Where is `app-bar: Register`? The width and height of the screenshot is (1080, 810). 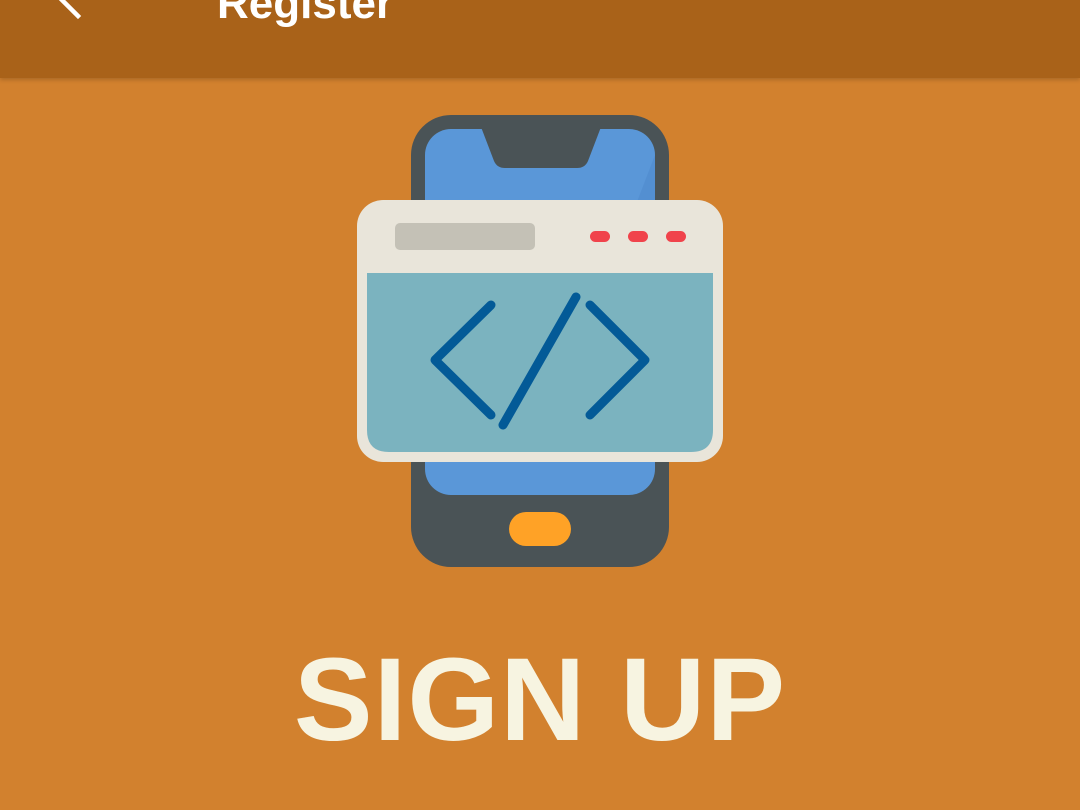
app-bar: Register is located at coordinates (540, 39).